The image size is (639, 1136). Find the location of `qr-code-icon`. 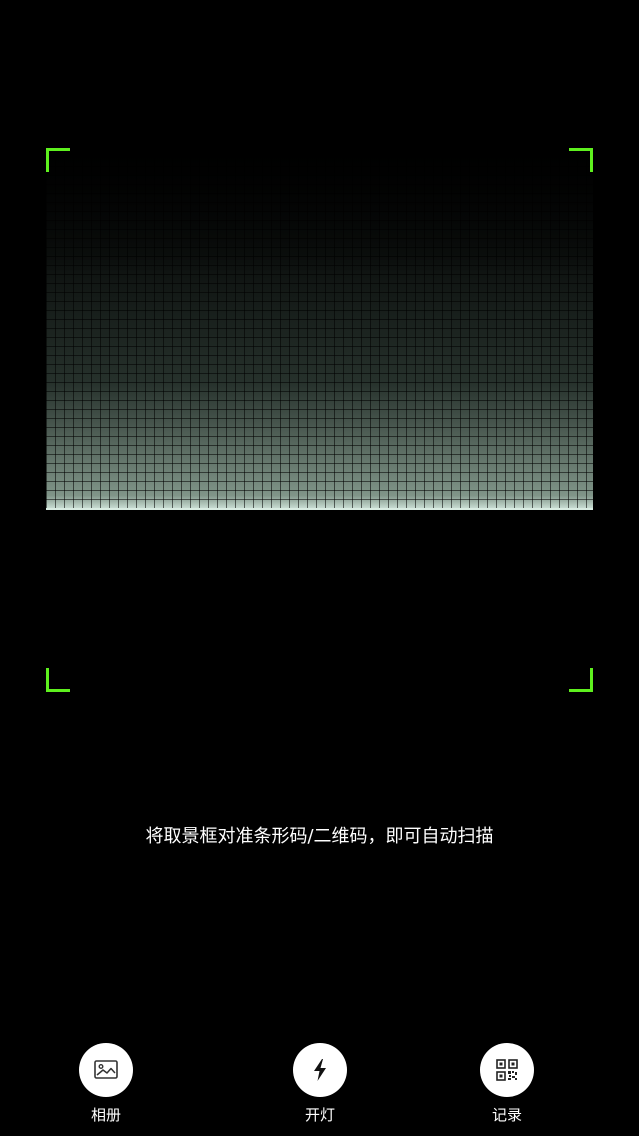

qr-code-icon is located at coordinates (507, 1070).